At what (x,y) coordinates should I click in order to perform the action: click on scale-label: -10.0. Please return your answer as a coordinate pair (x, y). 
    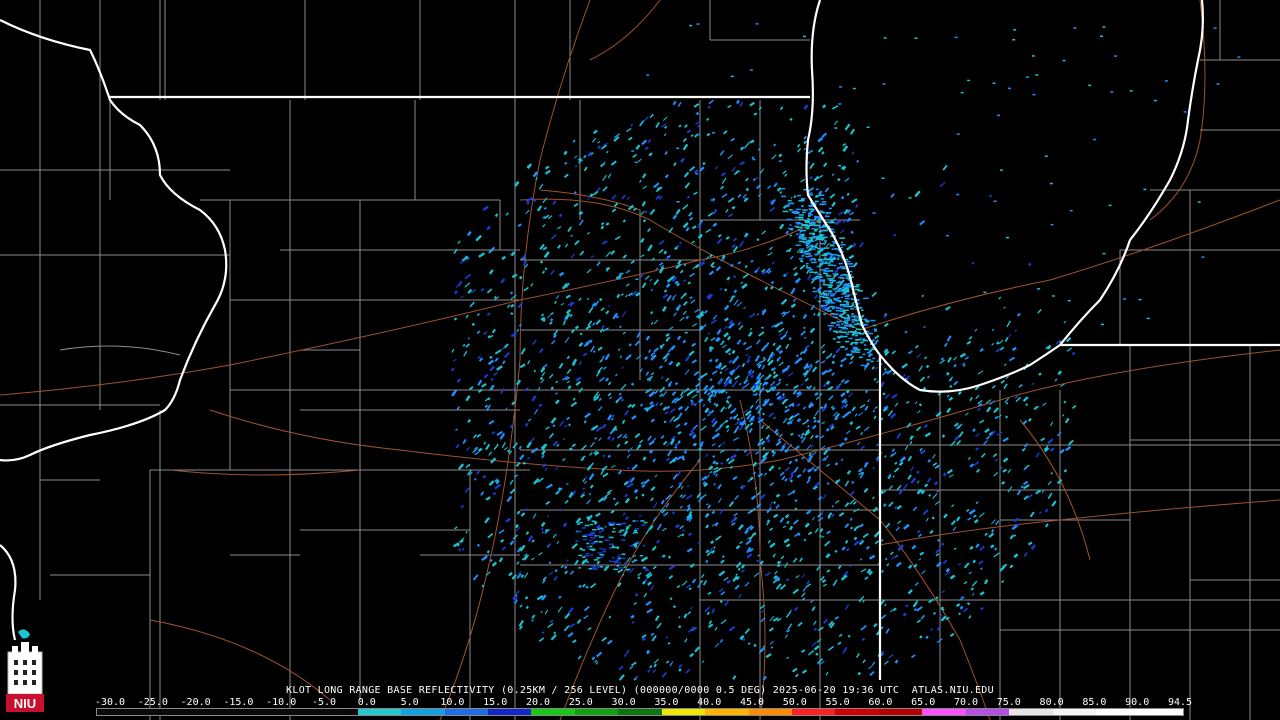
    Looking at the image, I should click on (281, 702).